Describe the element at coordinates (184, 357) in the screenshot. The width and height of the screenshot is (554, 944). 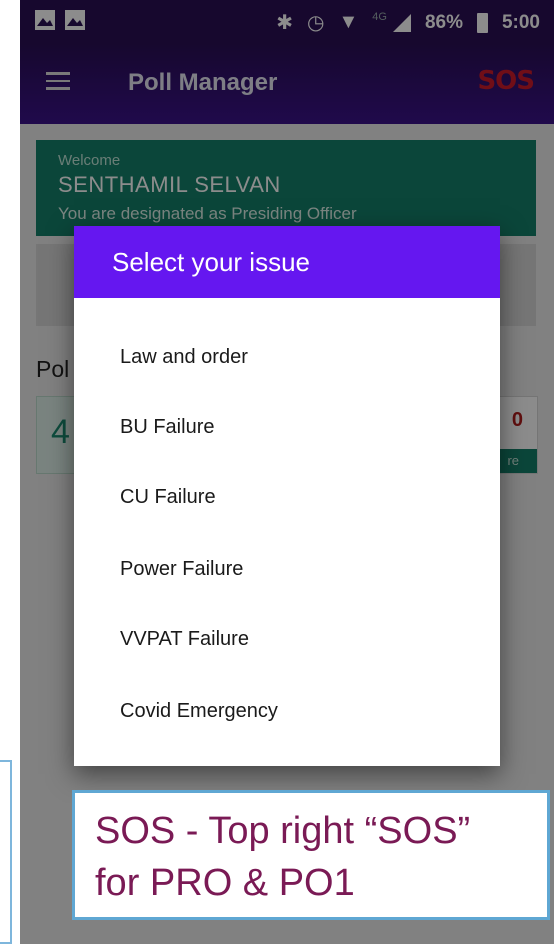
I see `option-label: Law and order` at that location.